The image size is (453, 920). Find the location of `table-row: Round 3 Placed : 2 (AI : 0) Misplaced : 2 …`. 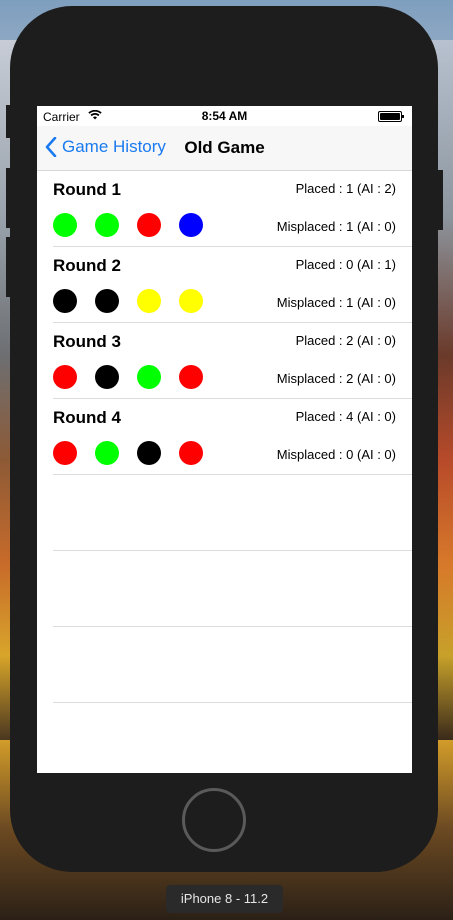

table-row: Round 3 Placed : 2 (AI : 0) Misplaced : 2 … is located at coordinates (232, 361).